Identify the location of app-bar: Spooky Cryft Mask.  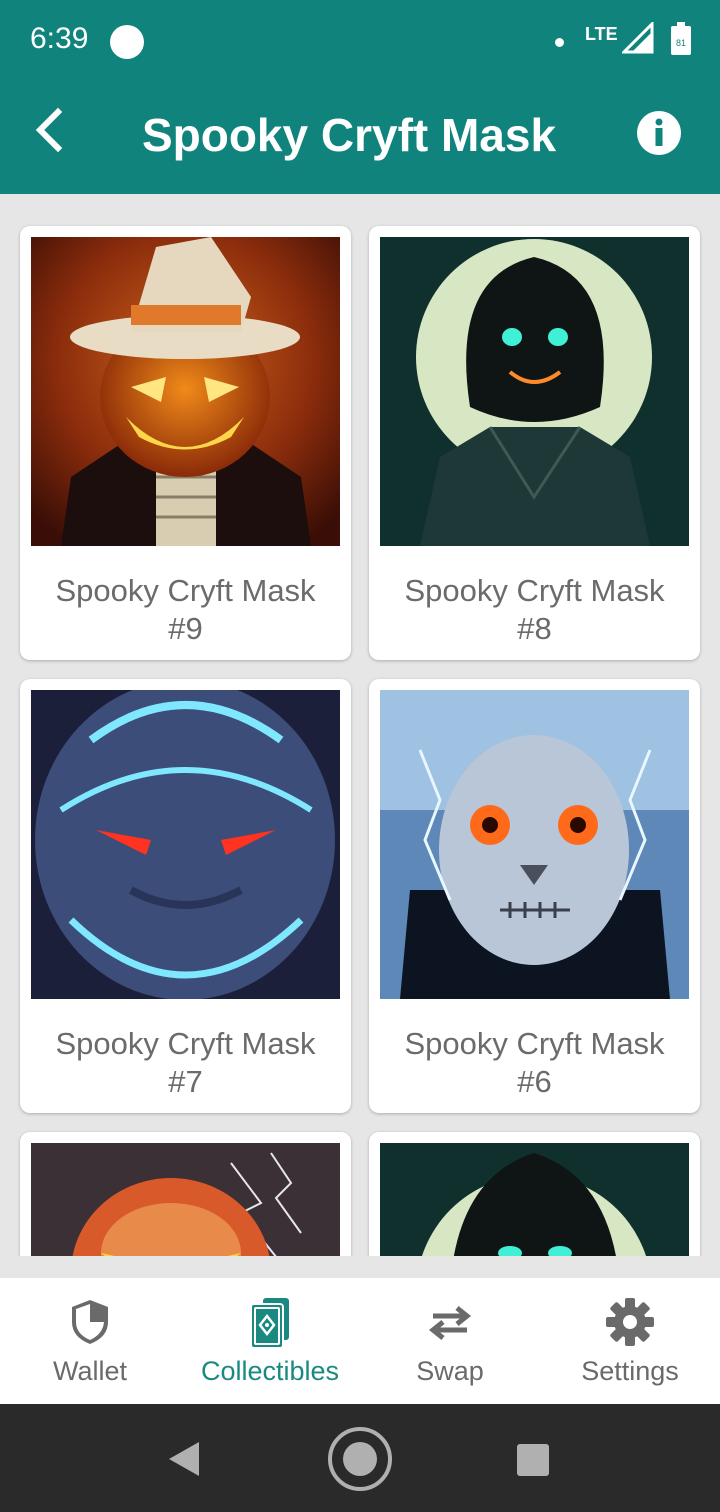
(360, 139).